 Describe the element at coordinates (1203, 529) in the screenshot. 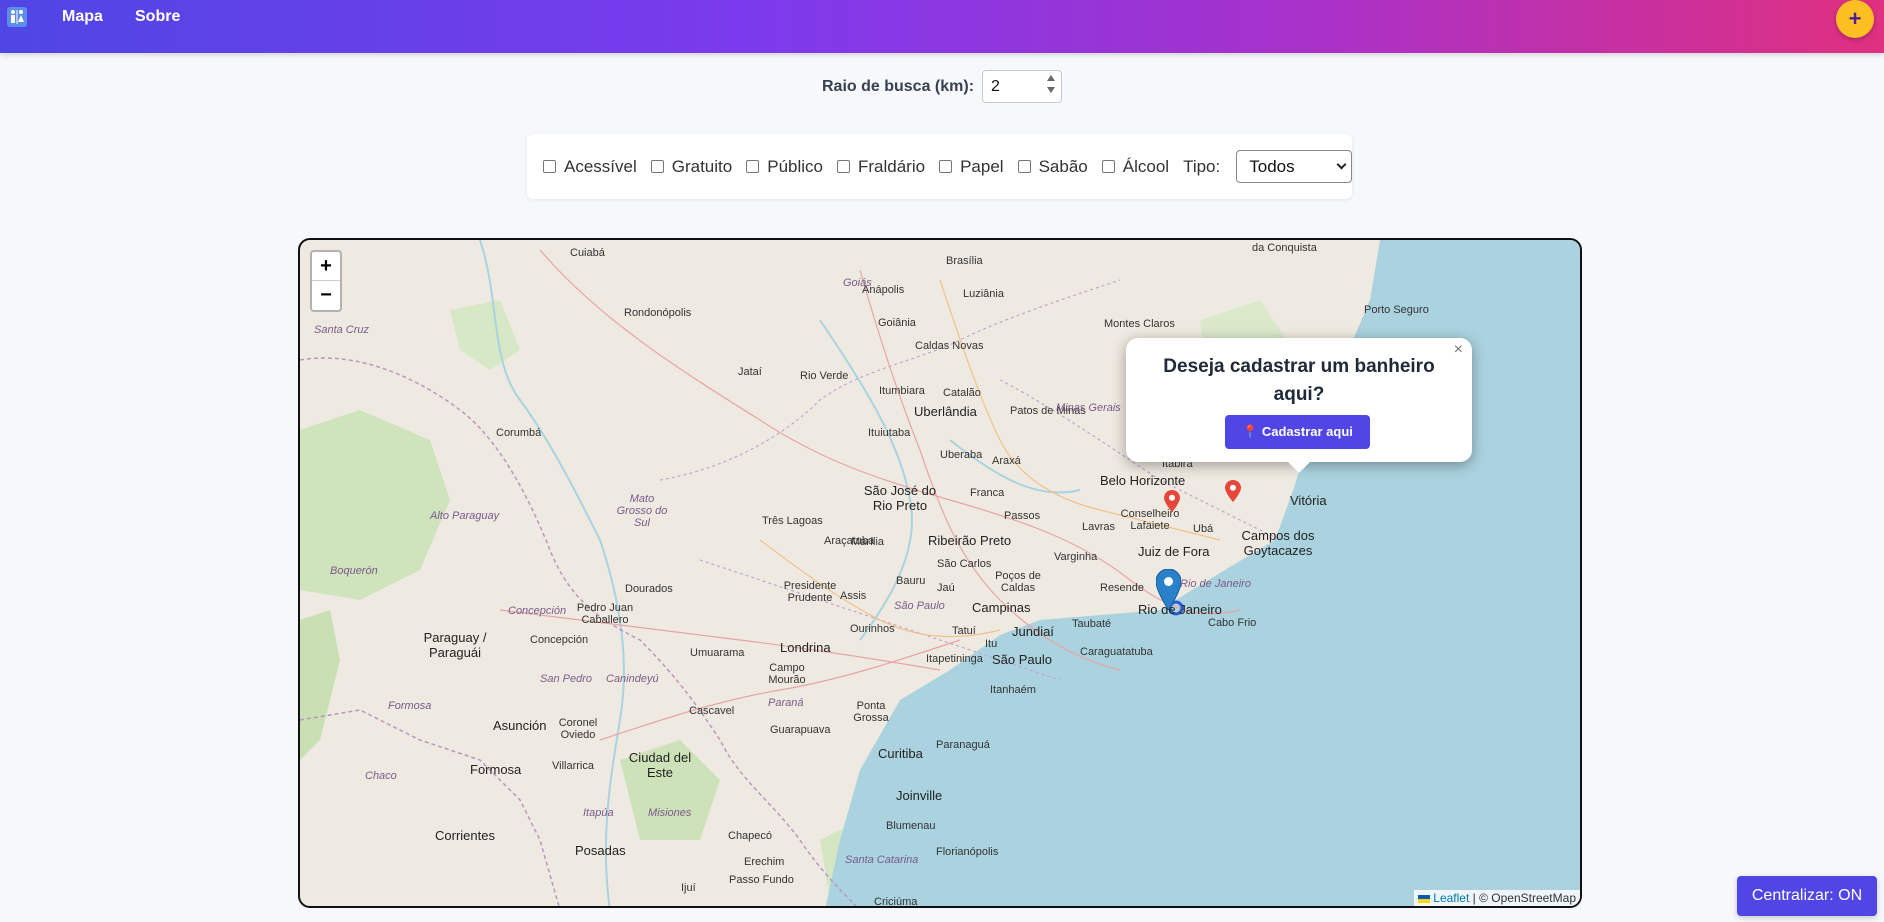

I see `place-label: Ubá` at that location.